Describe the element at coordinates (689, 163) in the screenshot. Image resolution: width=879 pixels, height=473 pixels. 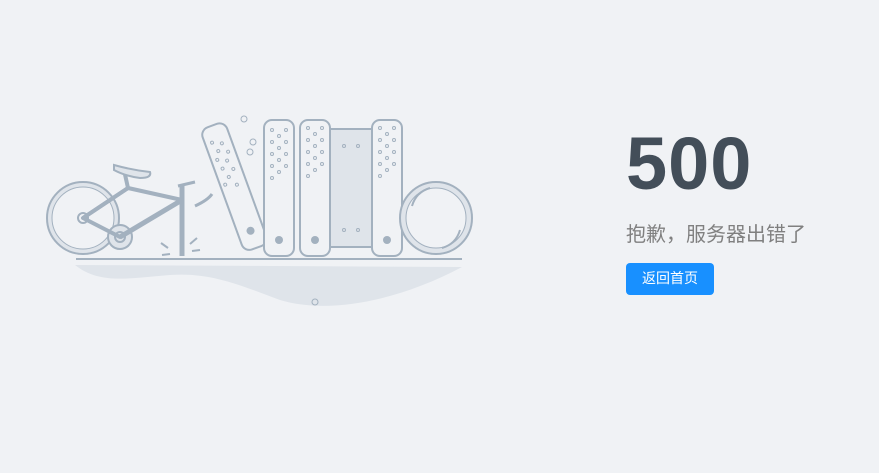
I see `error-code: 500` at that location.